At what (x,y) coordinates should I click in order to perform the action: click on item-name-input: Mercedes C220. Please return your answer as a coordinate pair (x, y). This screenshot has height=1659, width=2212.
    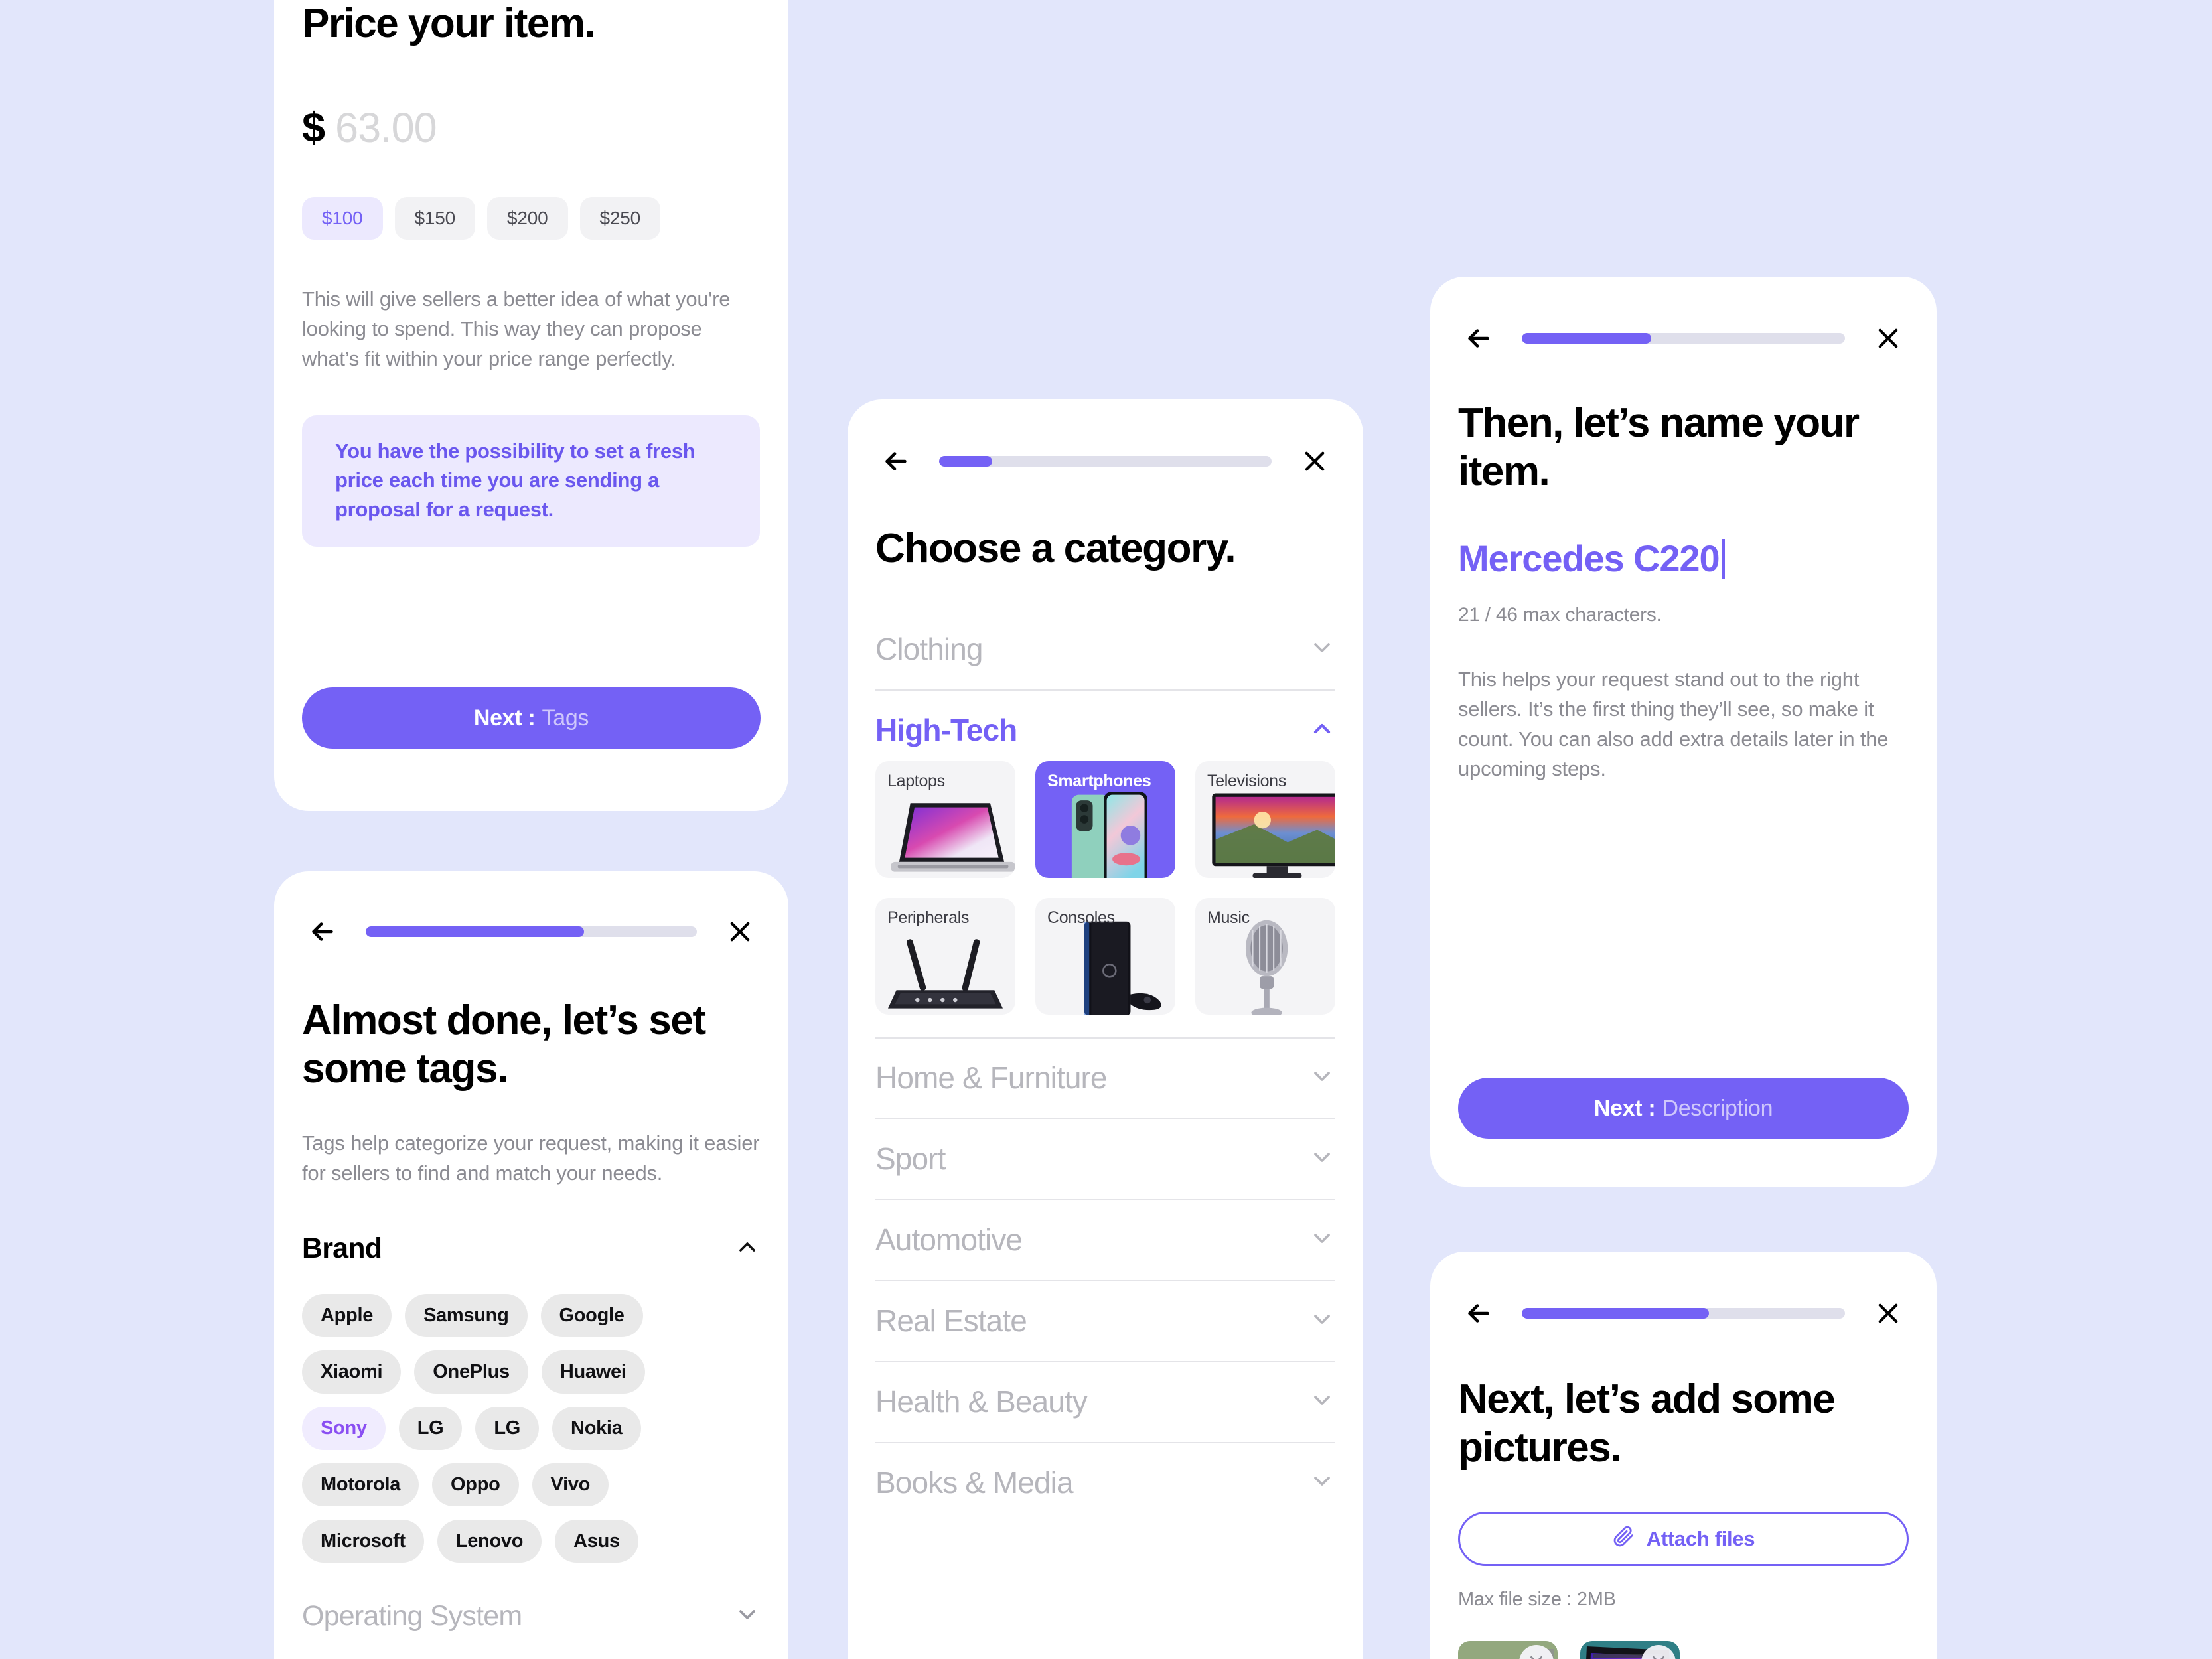
    Looking at the image, I should click on (1684, 558).